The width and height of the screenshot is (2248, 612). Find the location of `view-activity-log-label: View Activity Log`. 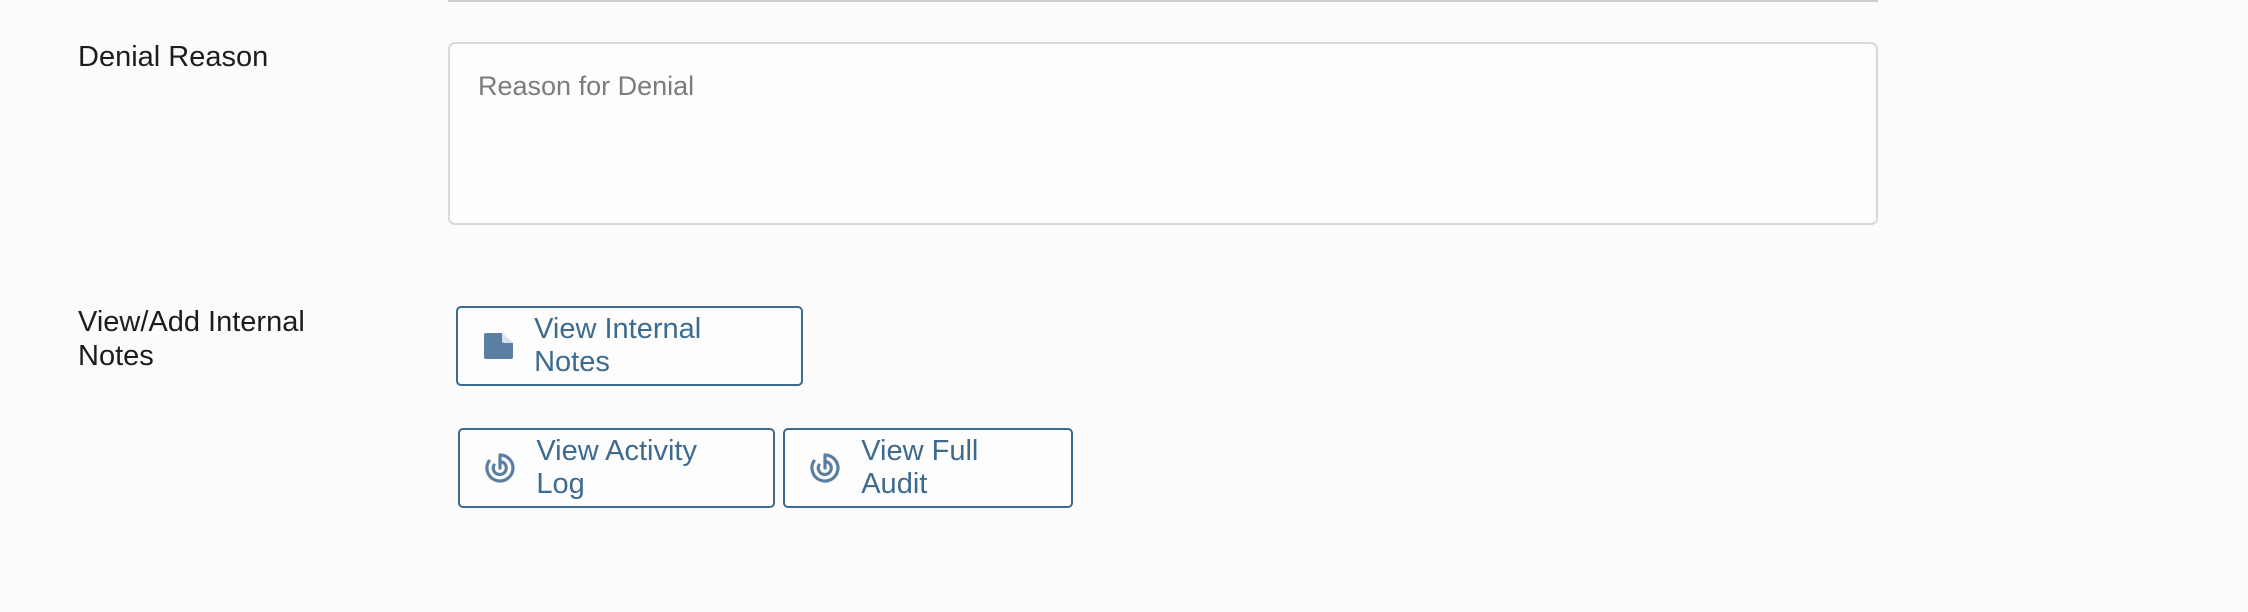

view-activity-log-label: View Activity Log is located at coordinates (616, 467).